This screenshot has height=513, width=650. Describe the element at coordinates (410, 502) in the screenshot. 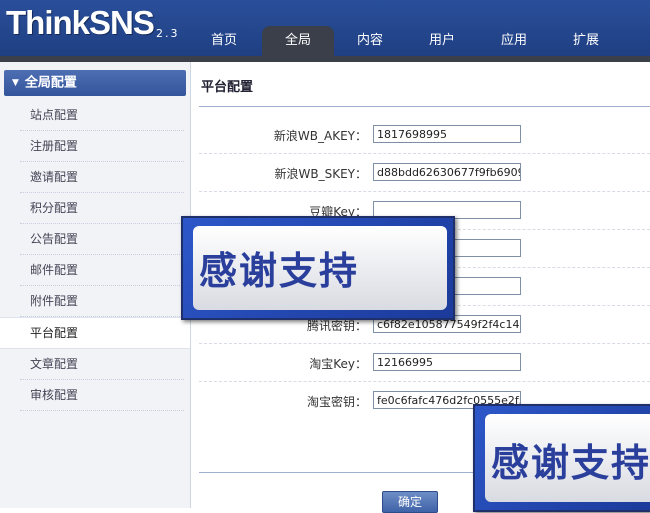

I see `submit-button: 确定` at that location.